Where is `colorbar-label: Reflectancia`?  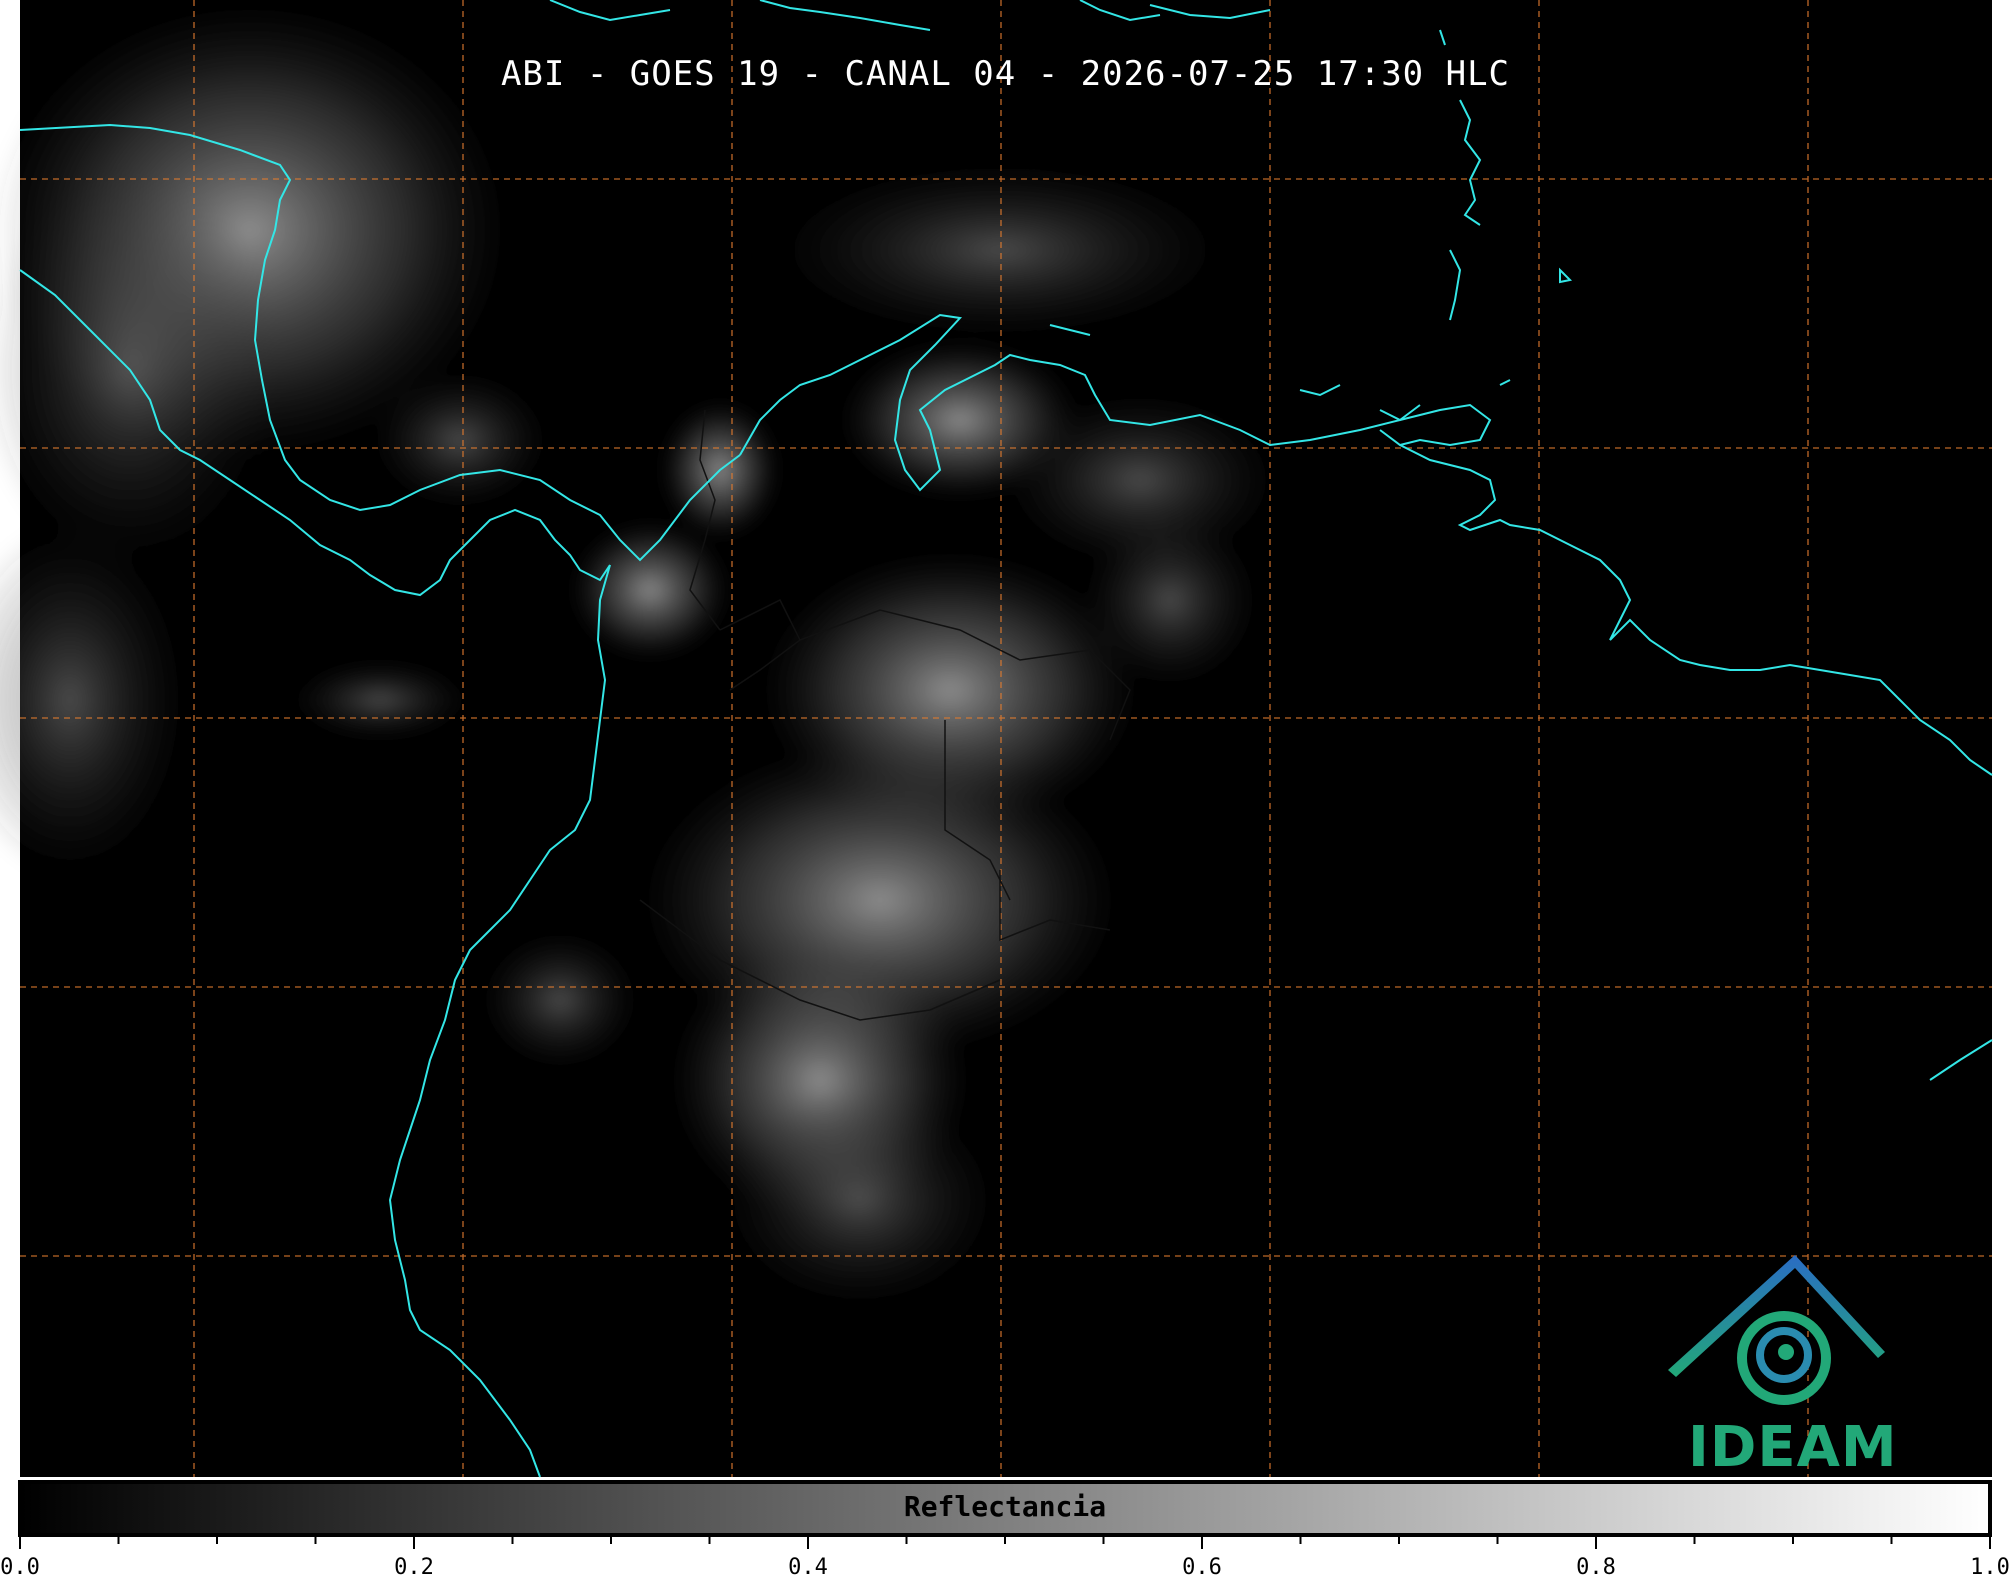 colorbar-label: Reflectancia is located at coordinates (1005, 1506).